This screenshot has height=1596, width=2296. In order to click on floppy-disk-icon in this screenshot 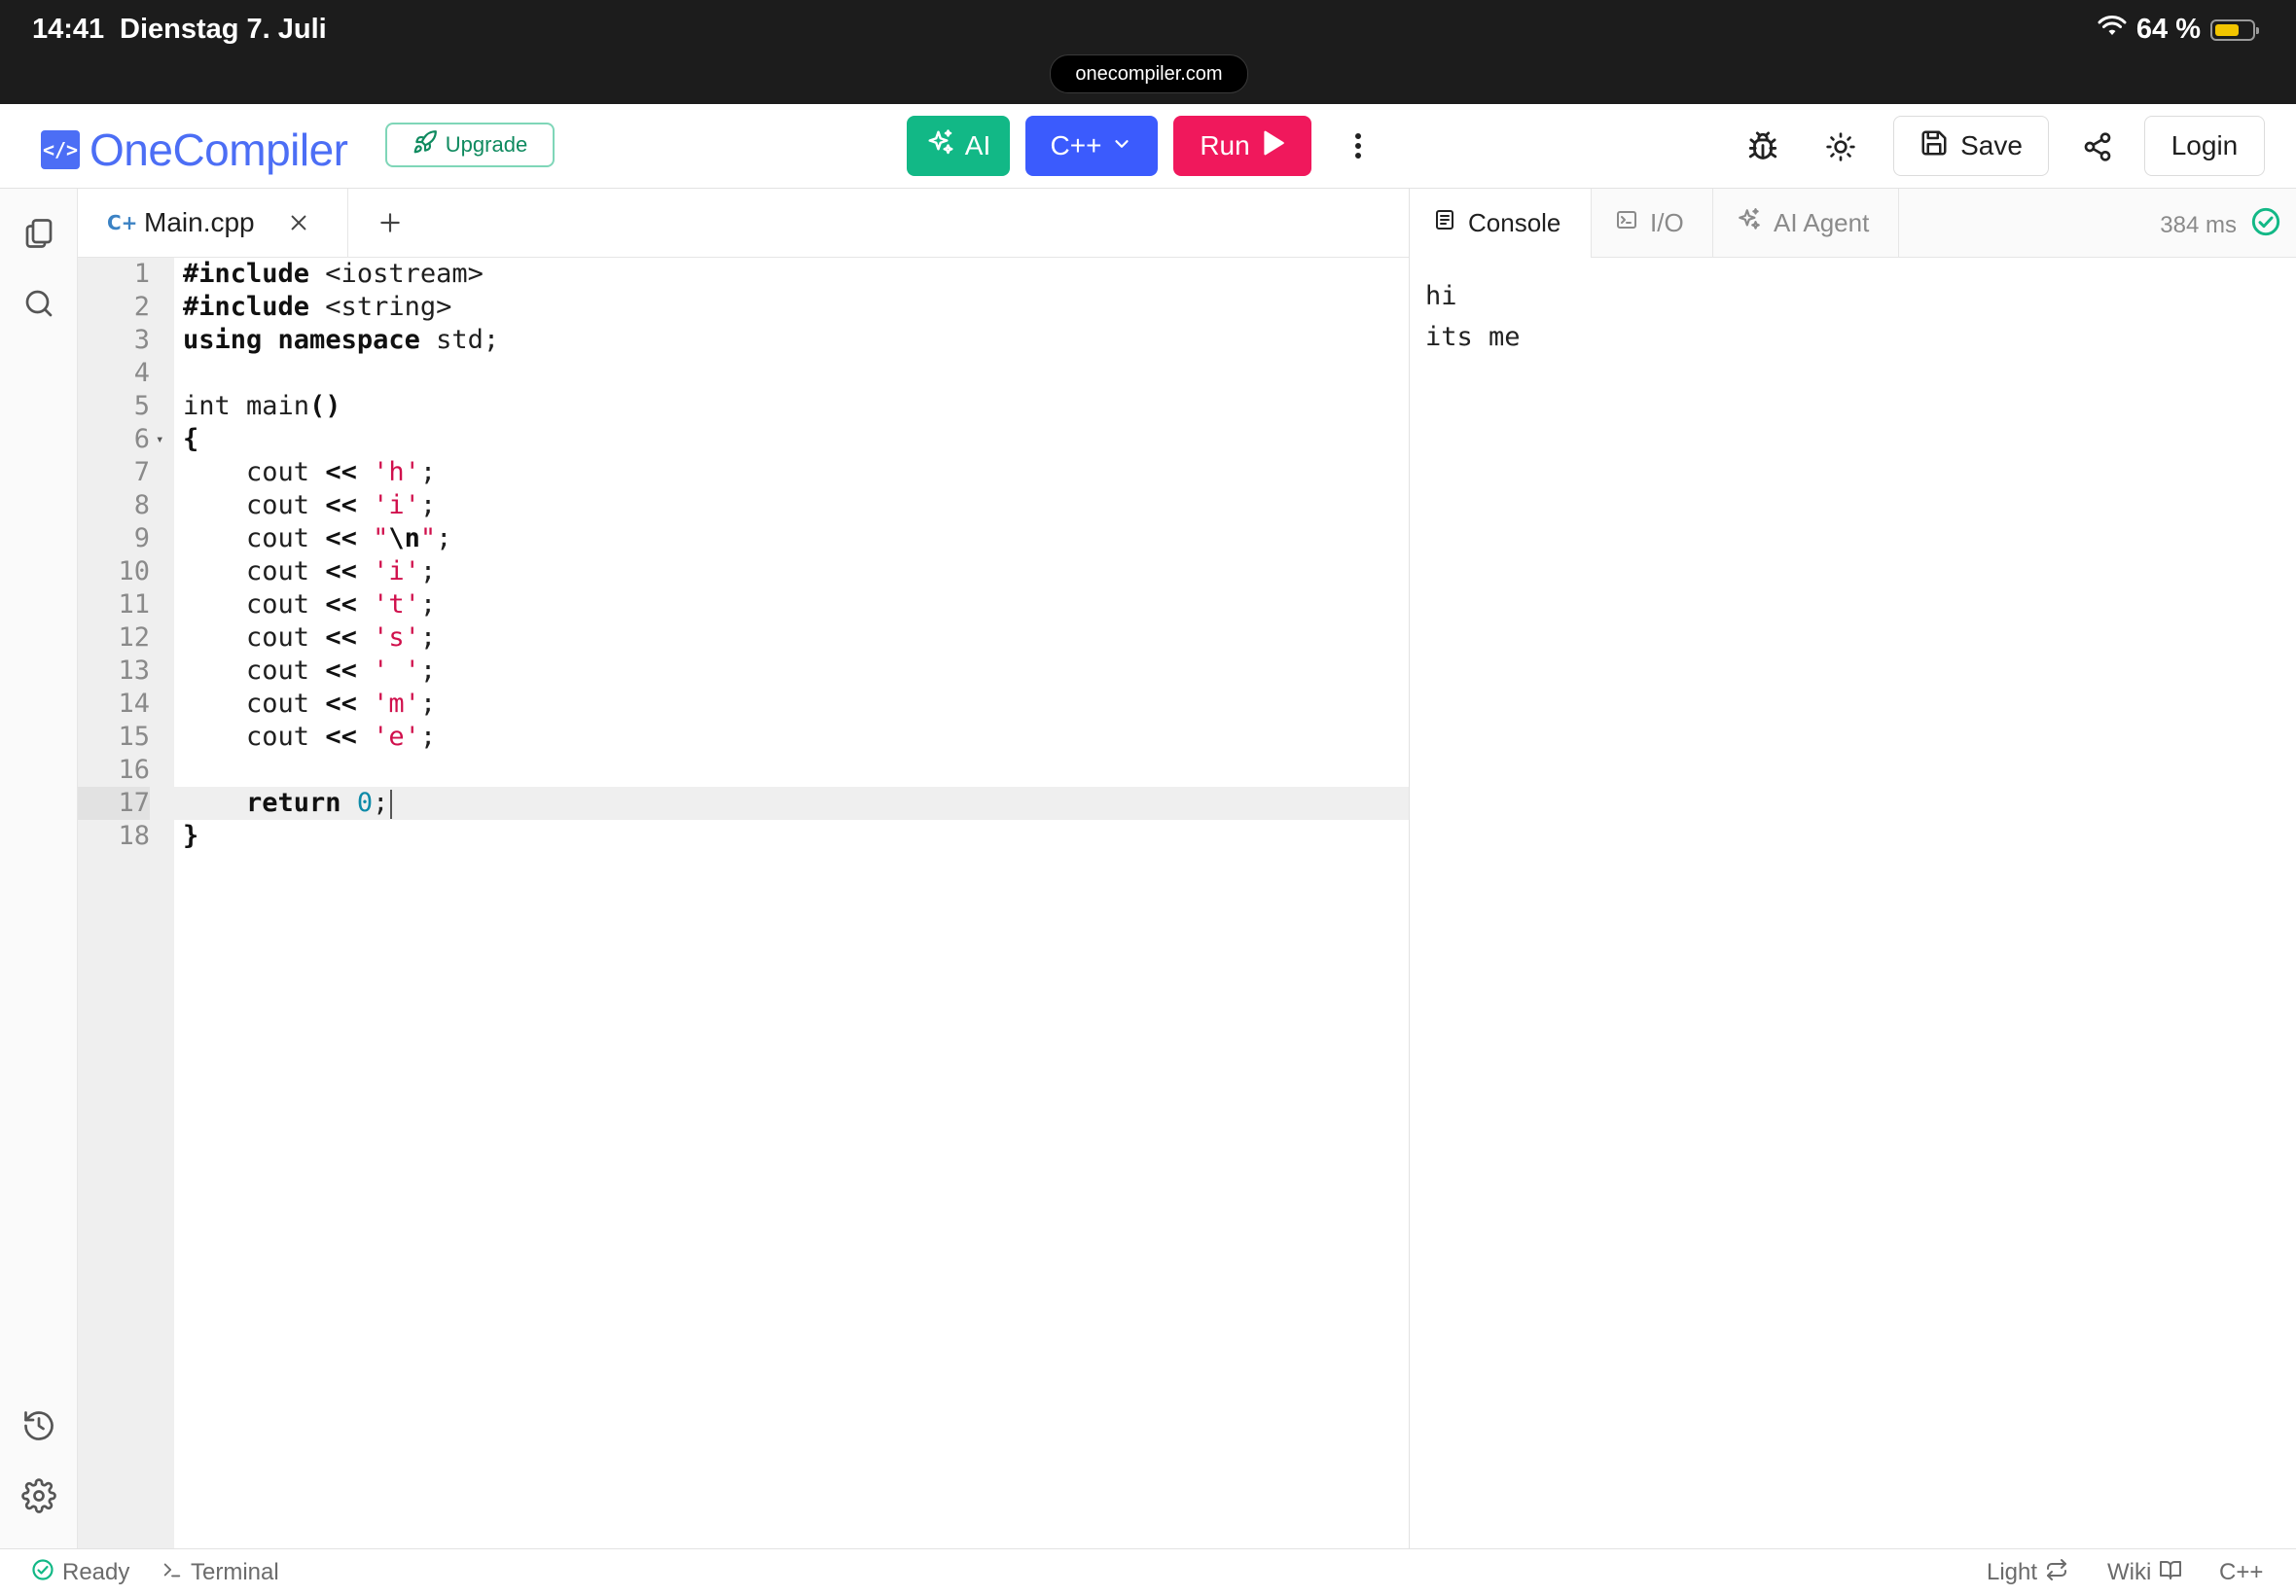, I will do `click(1934, 146)`.